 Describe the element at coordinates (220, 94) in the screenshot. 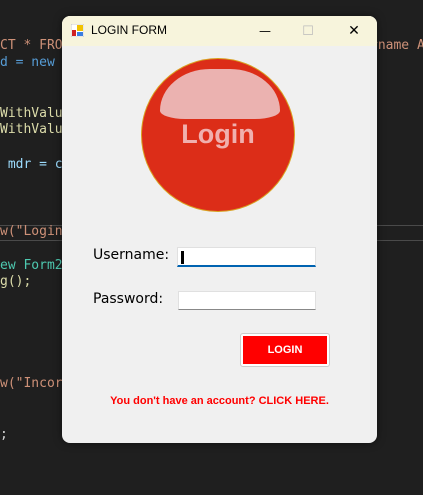

I see `logo-gloss` at that location.